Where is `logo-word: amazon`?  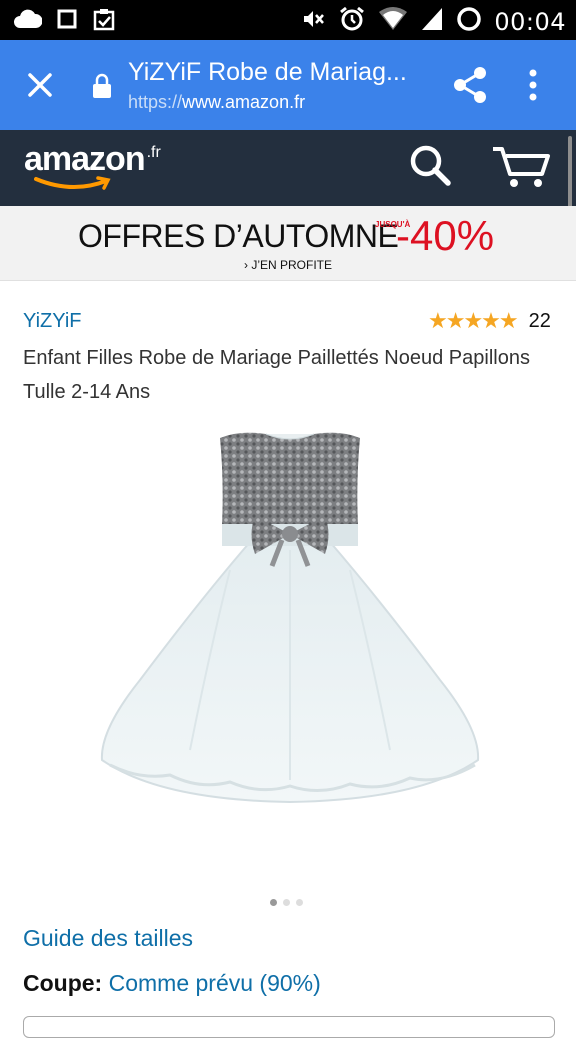 logo-word: amazon is located at coordinates (85, 159).